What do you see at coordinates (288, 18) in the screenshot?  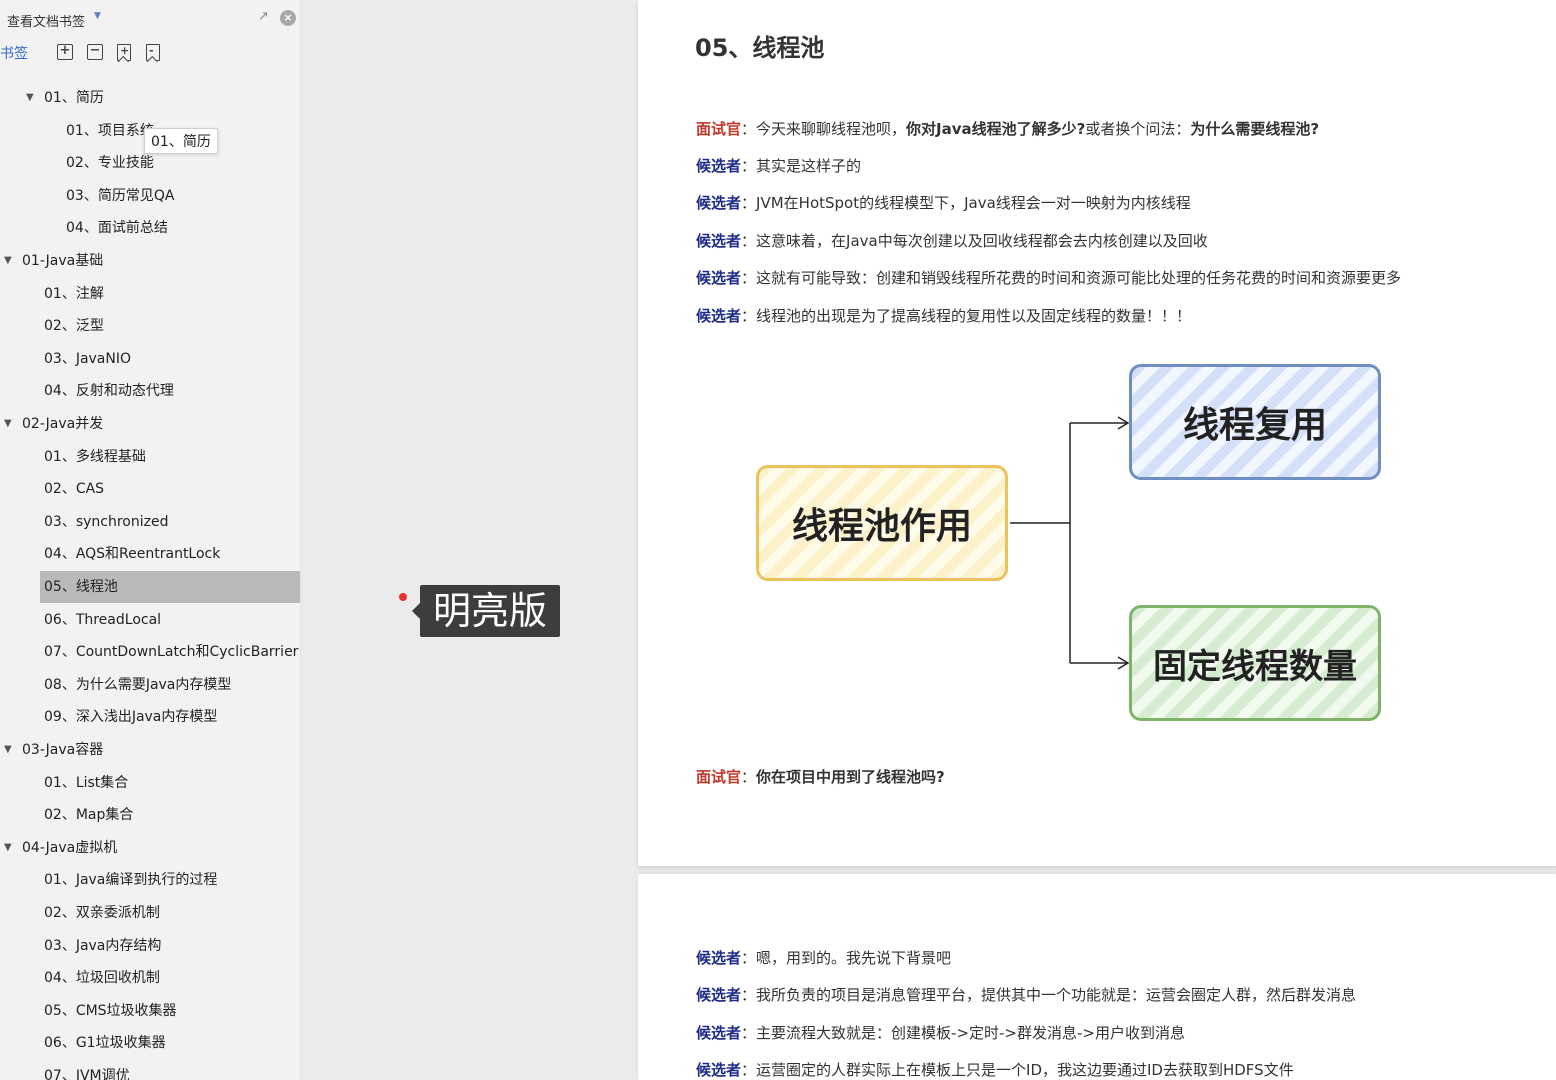 I see `close-icon: ×` at bounding box center [288, 18].